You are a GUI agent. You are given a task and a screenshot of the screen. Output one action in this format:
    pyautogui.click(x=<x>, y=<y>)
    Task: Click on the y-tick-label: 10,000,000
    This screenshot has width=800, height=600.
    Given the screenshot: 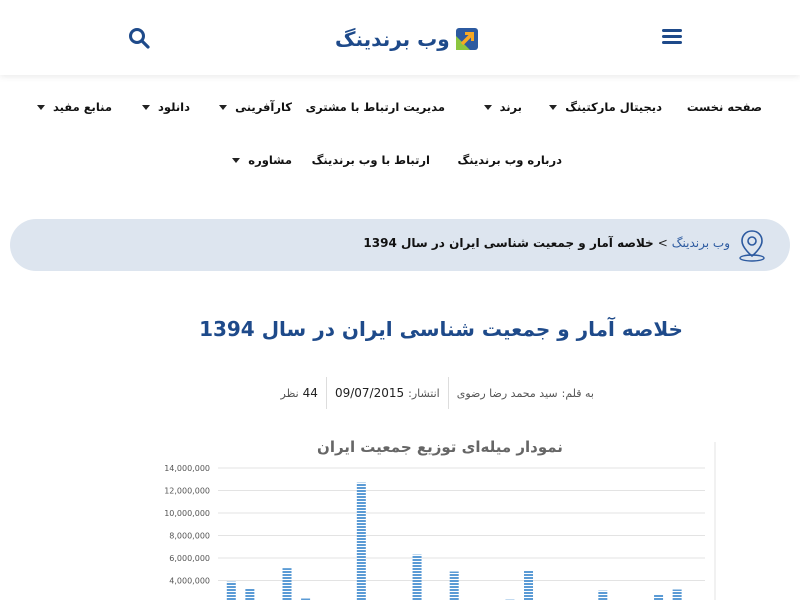 What is the action you would take?
    pyautogui.click(x=187, y=513)
    